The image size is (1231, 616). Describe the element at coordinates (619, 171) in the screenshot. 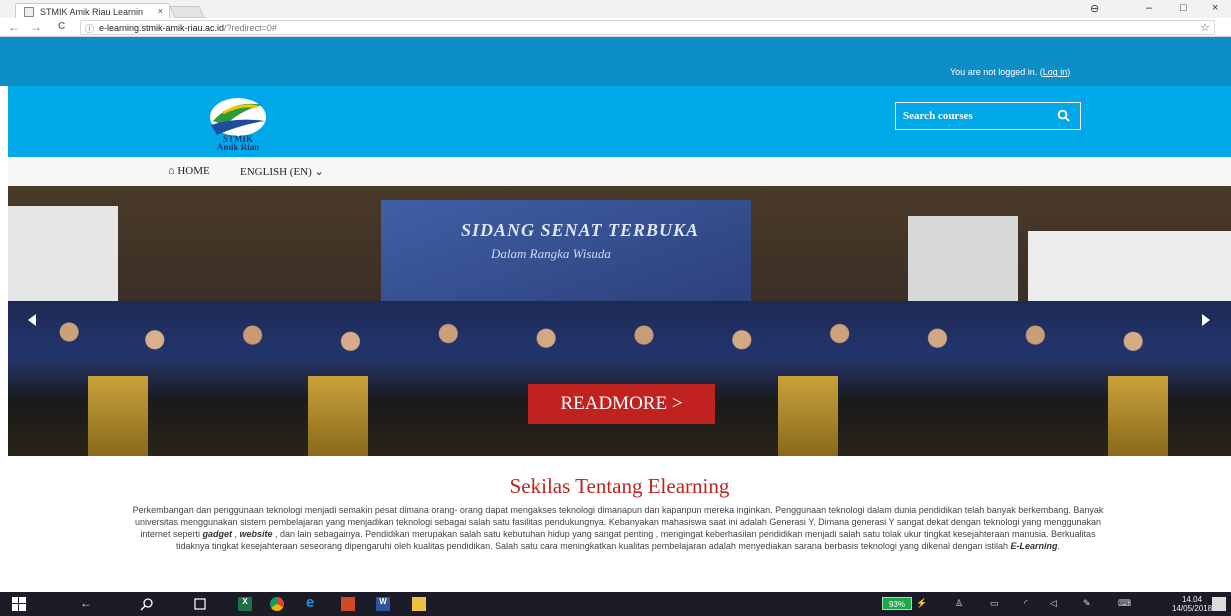

I see `main-nav: ⌂ HOME ENGLISH (EN) ⌄` at that location.